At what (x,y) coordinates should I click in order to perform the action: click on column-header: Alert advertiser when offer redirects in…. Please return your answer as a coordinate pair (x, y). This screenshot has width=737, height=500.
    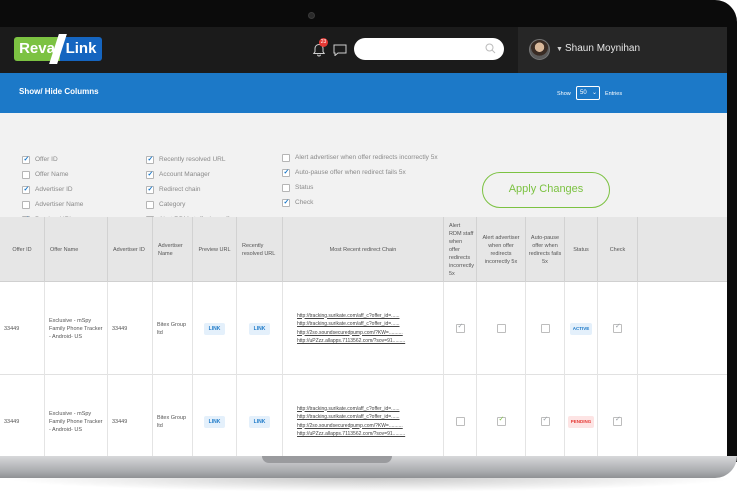
    Looking at the image, I should click on (501, 249).